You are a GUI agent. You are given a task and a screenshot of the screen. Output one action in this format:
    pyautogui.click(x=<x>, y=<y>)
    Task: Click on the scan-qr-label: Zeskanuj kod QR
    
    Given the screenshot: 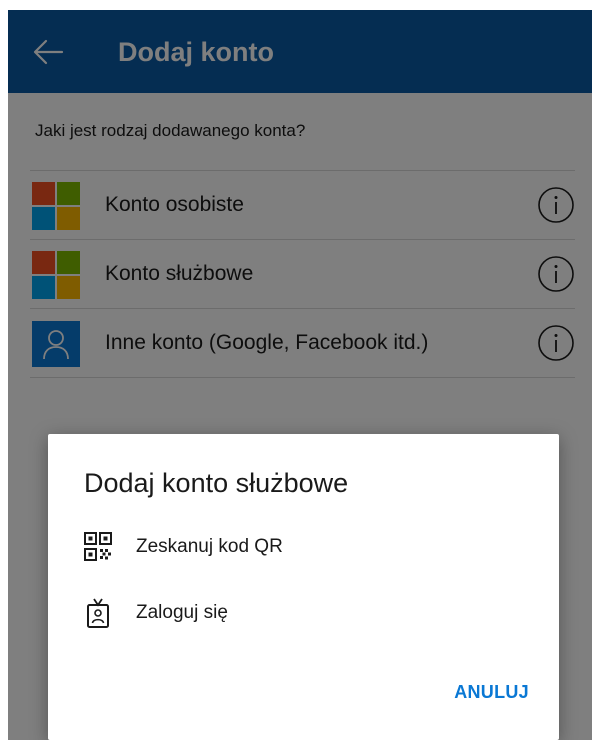 What is the action you would take?
    pyautogui.click(x=209, y=546)
    